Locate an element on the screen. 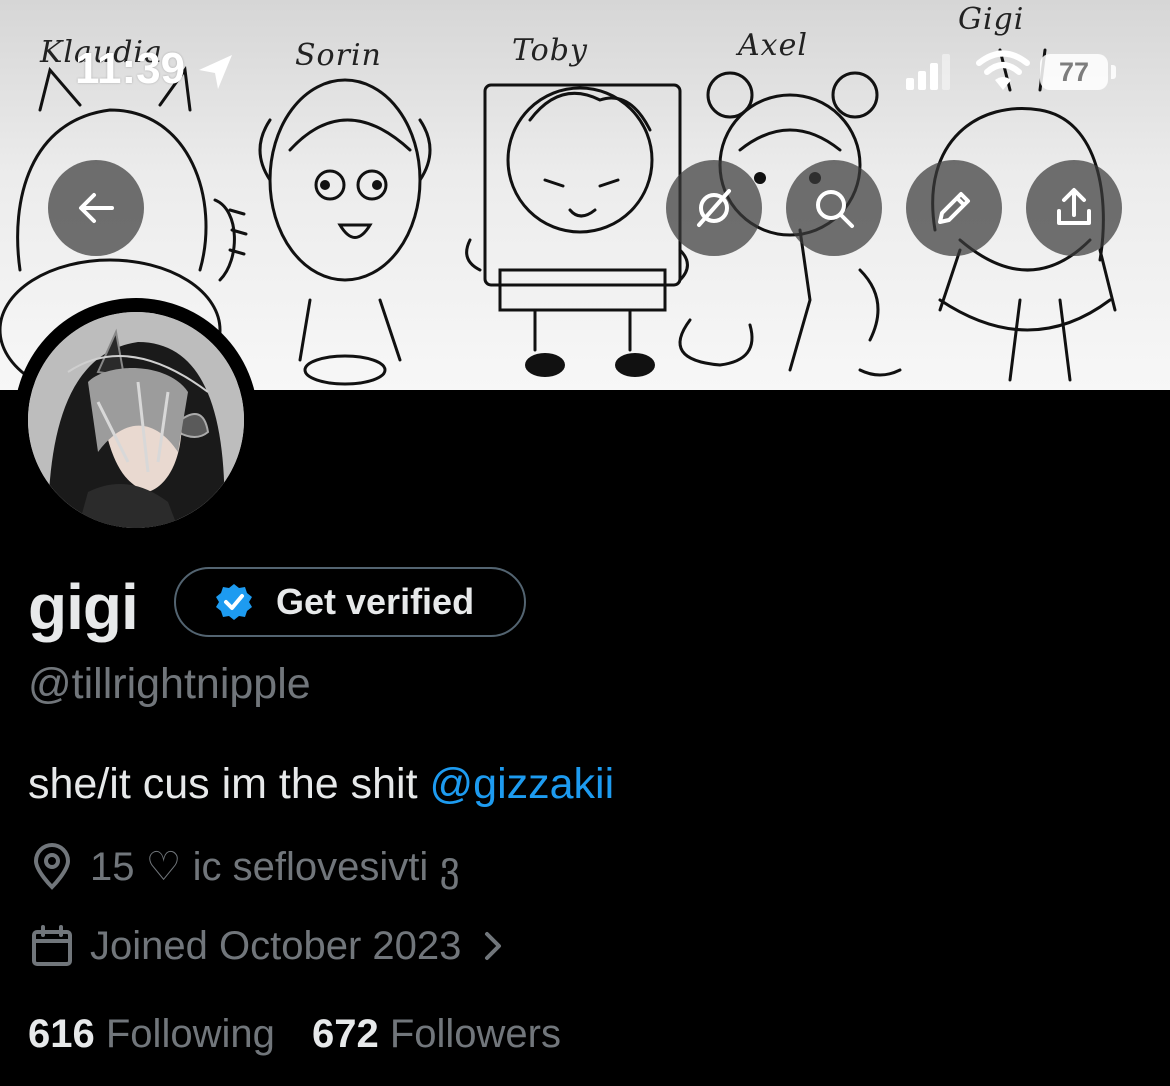  battery-indicator: 77 is located at coordinates (1074, 72).